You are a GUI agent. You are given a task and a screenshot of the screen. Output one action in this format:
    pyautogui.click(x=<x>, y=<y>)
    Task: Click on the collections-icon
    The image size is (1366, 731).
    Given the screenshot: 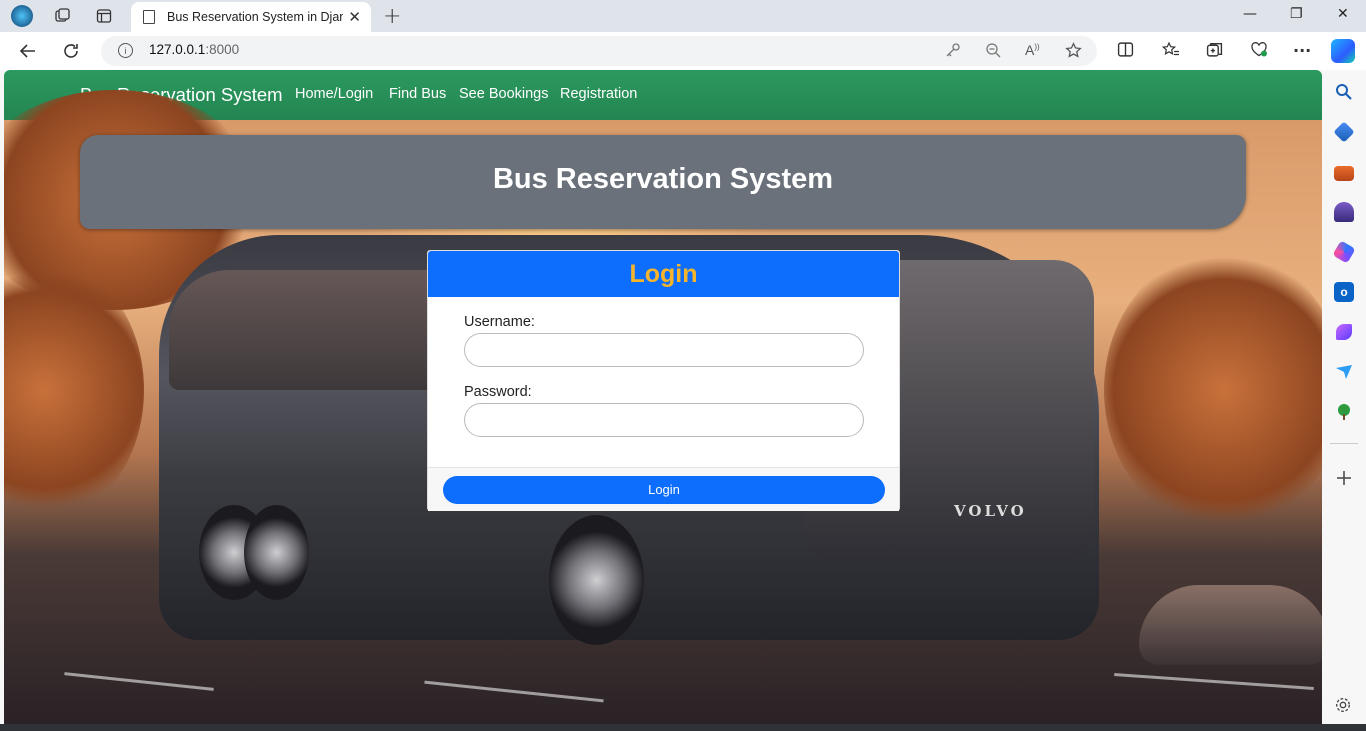 What is the action you would take?
    pyautogui.click(x=1214, y=51)
    